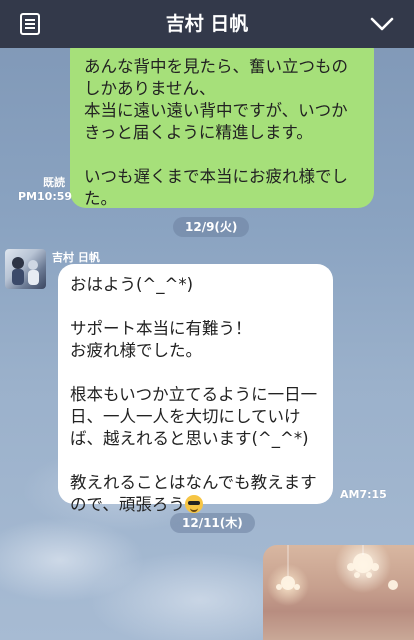  What do you see at coordinates (363, 494) in the screenshot?
I see `message-timestamp: AM7:15` at bounding box center [363, 494].